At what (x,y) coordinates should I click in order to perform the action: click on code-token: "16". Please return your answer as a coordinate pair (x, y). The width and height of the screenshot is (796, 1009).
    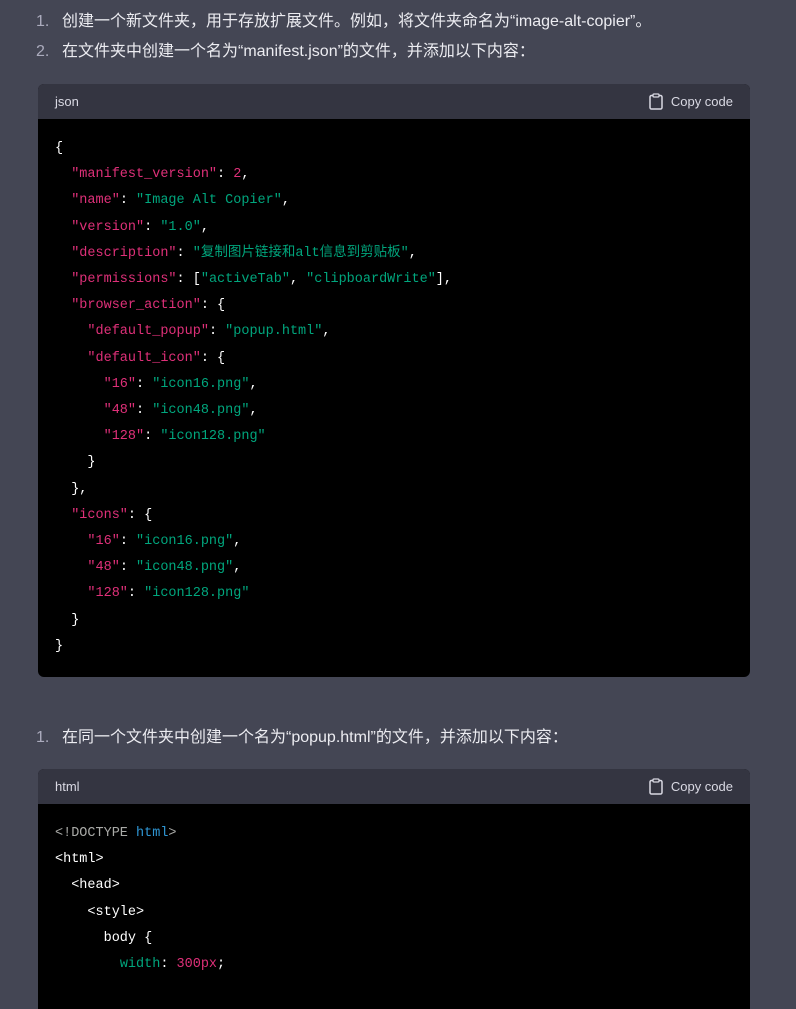
    Looking at the image, I should click on (120, 384).